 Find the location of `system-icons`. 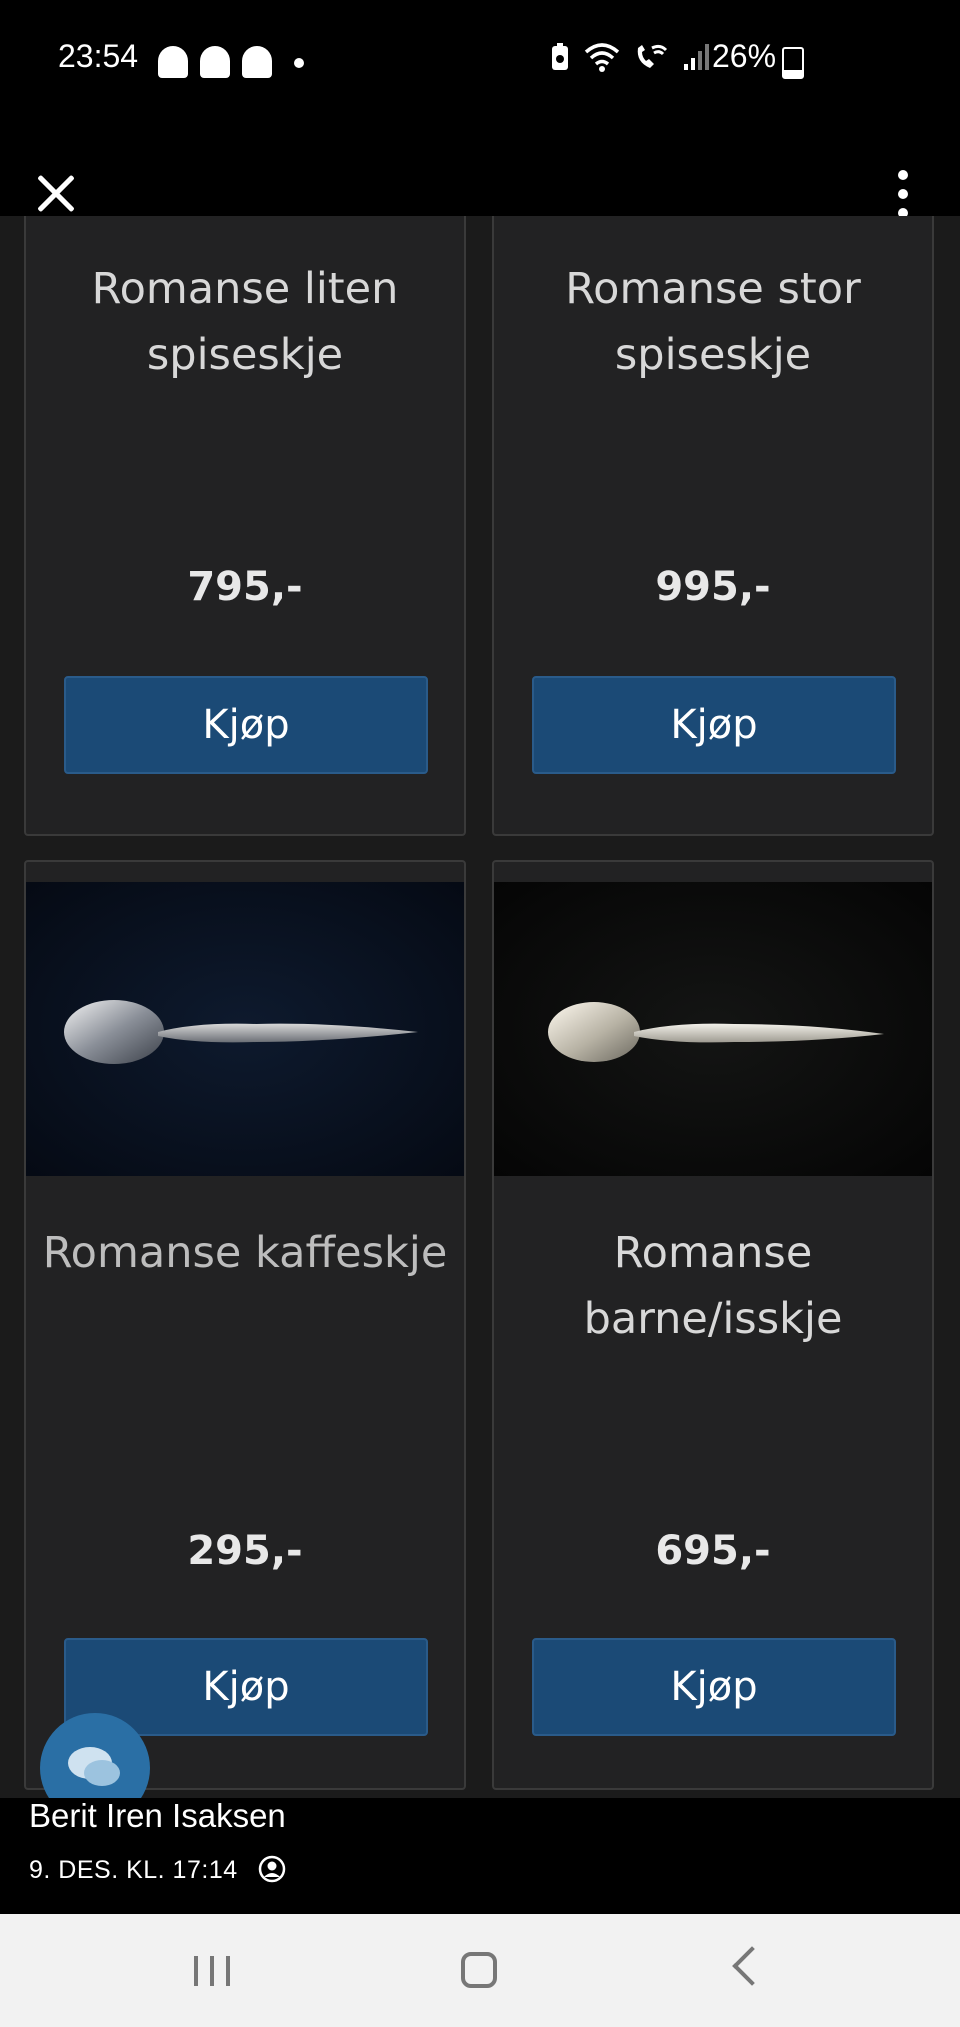

system-icons is located at coordinates (631, 57).